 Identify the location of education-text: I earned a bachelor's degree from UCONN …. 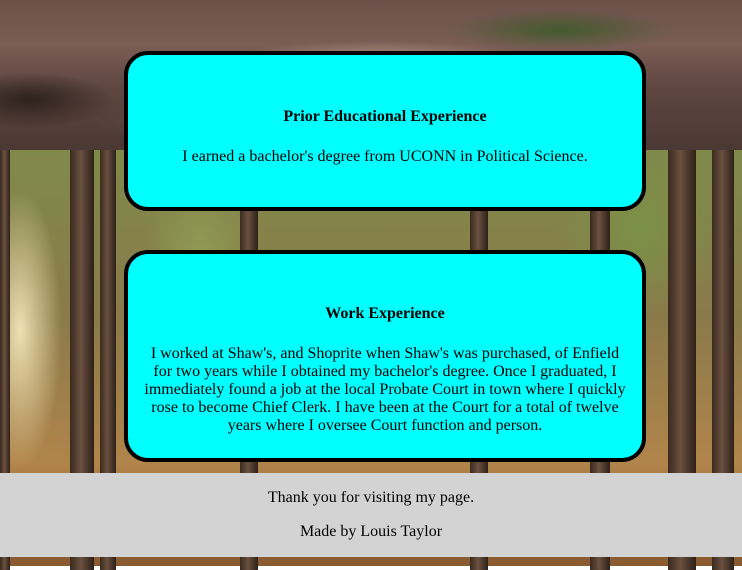
(385, 156).